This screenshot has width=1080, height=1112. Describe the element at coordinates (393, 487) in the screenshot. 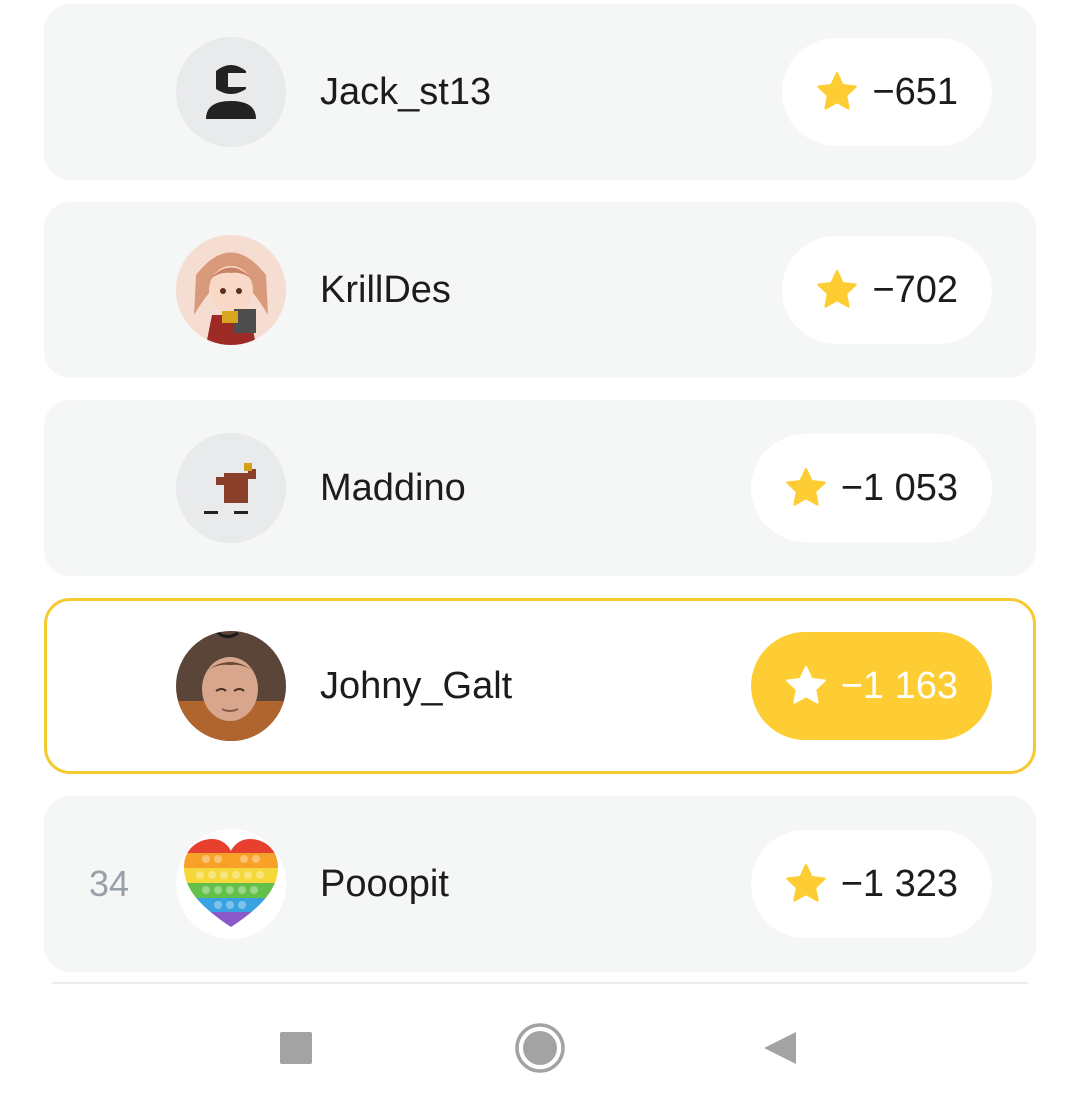

I see `username: Maddino` at that location.